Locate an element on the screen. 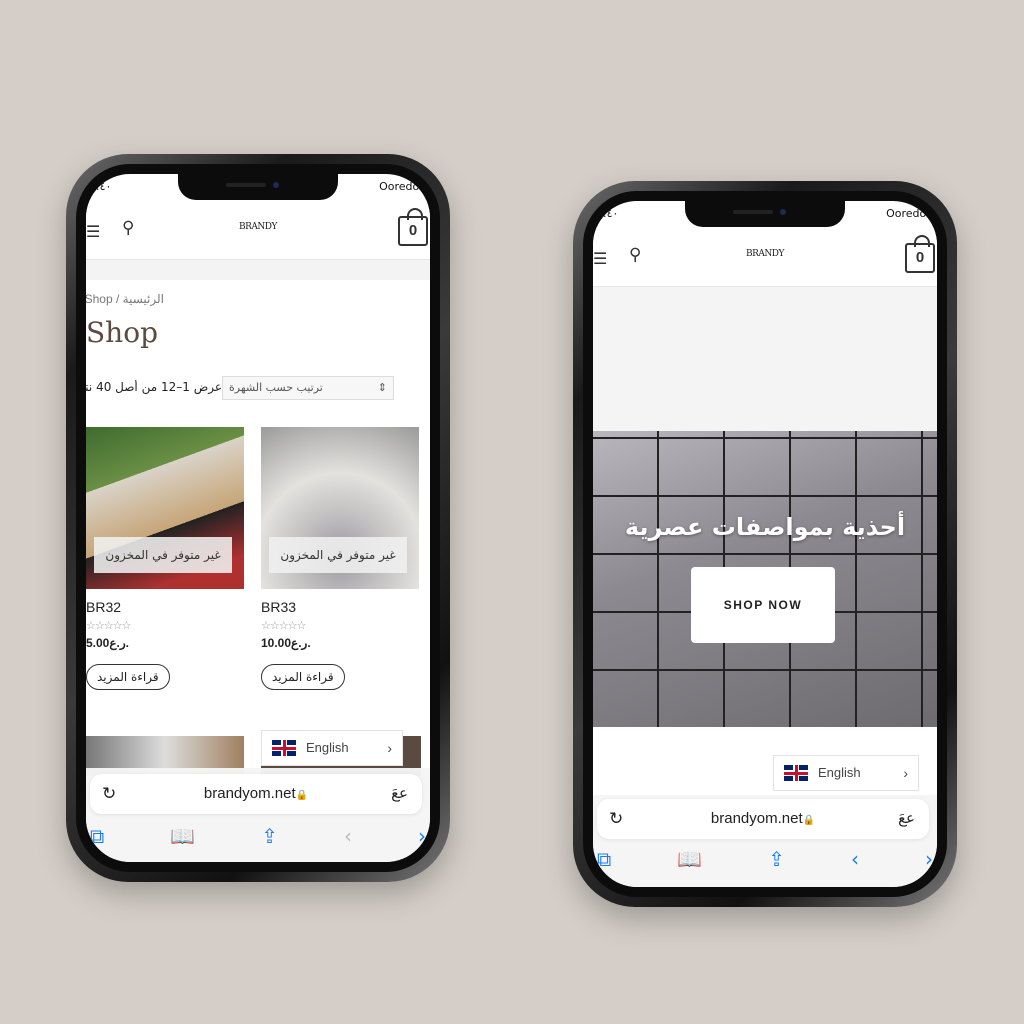 Image resolution: width=1024 pixels, height=1024 pixels. shop-now-button: SHOP NOW is located at coordinates (763, 605).